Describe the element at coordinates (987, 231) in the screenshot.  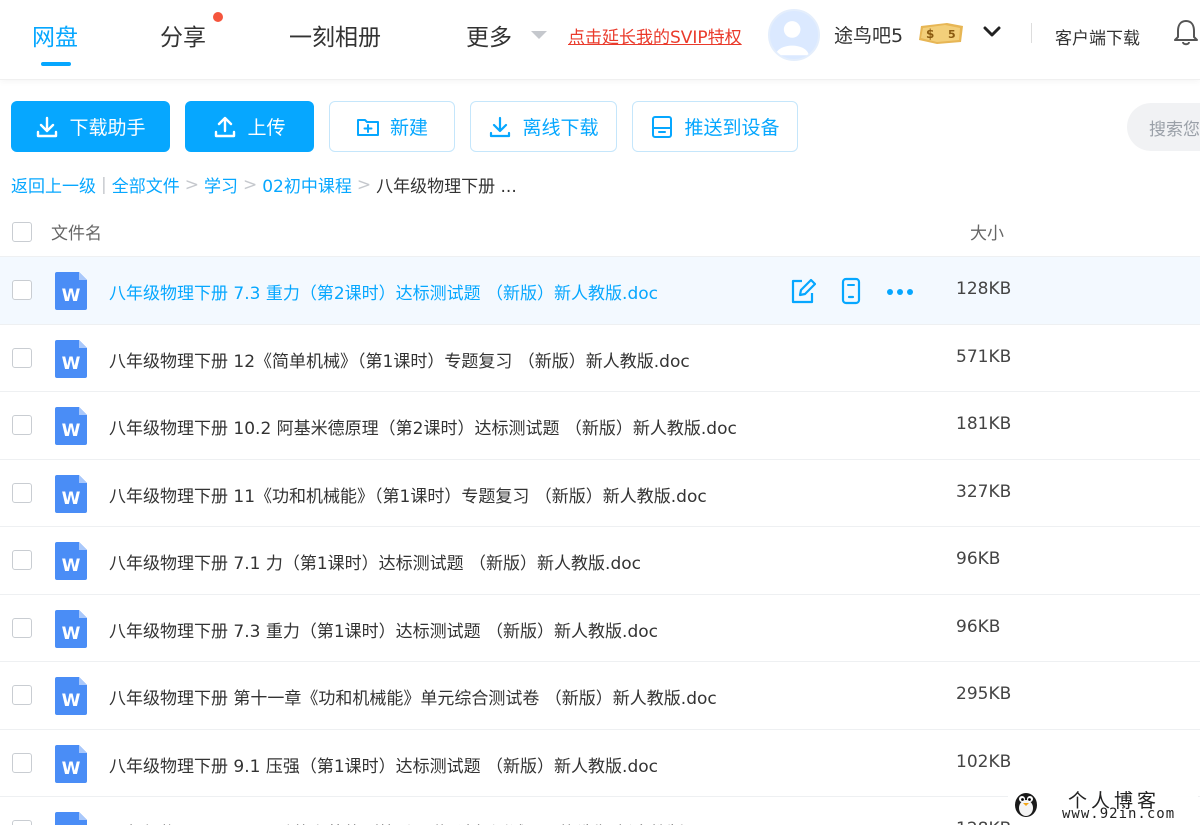
I see `column-header-size: 大小` at that location.